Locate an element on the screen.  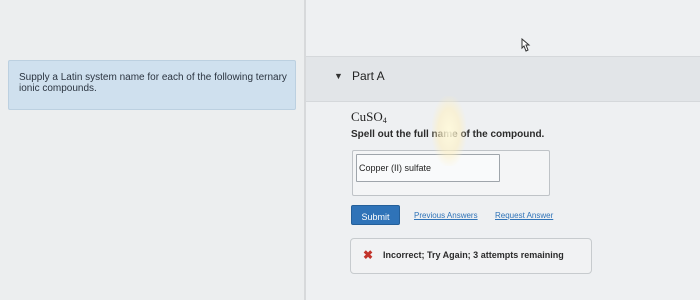
compound-formula: CuSO4 is located at coordinates (369, 117).